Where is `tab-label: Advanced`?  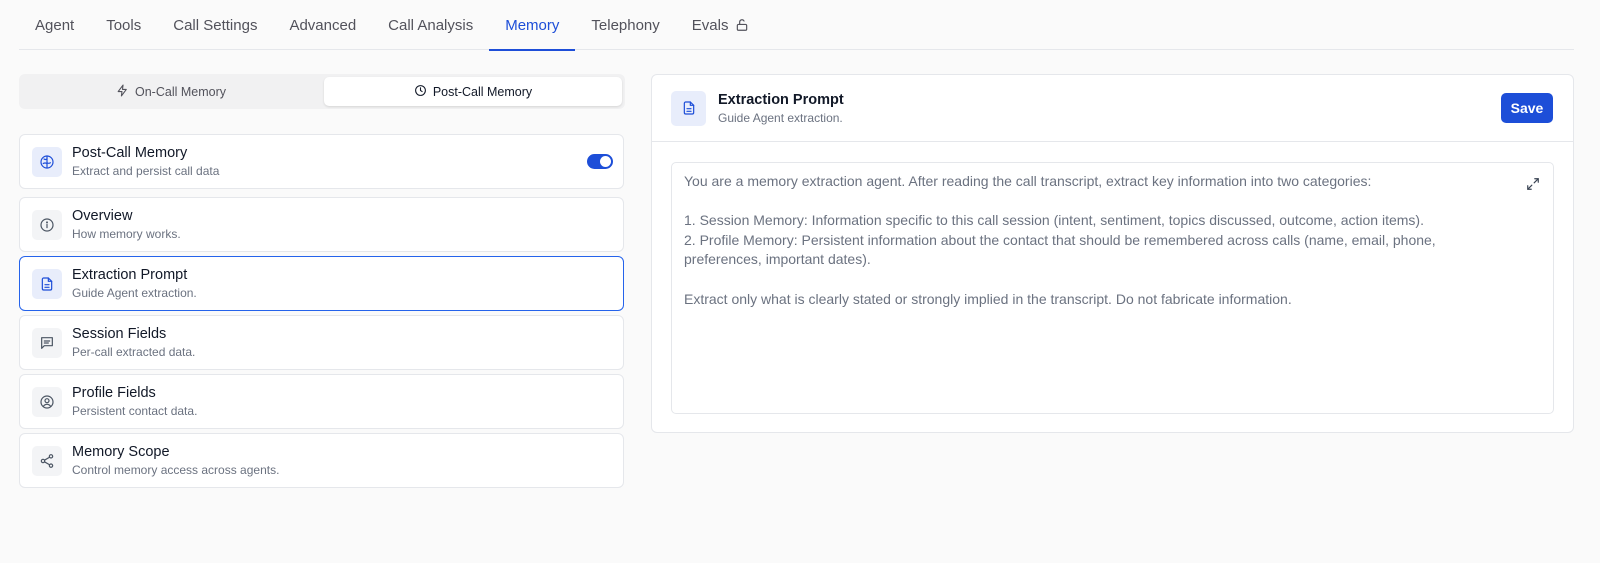
tab-label: Advanced is located at coordinates (323, 25).